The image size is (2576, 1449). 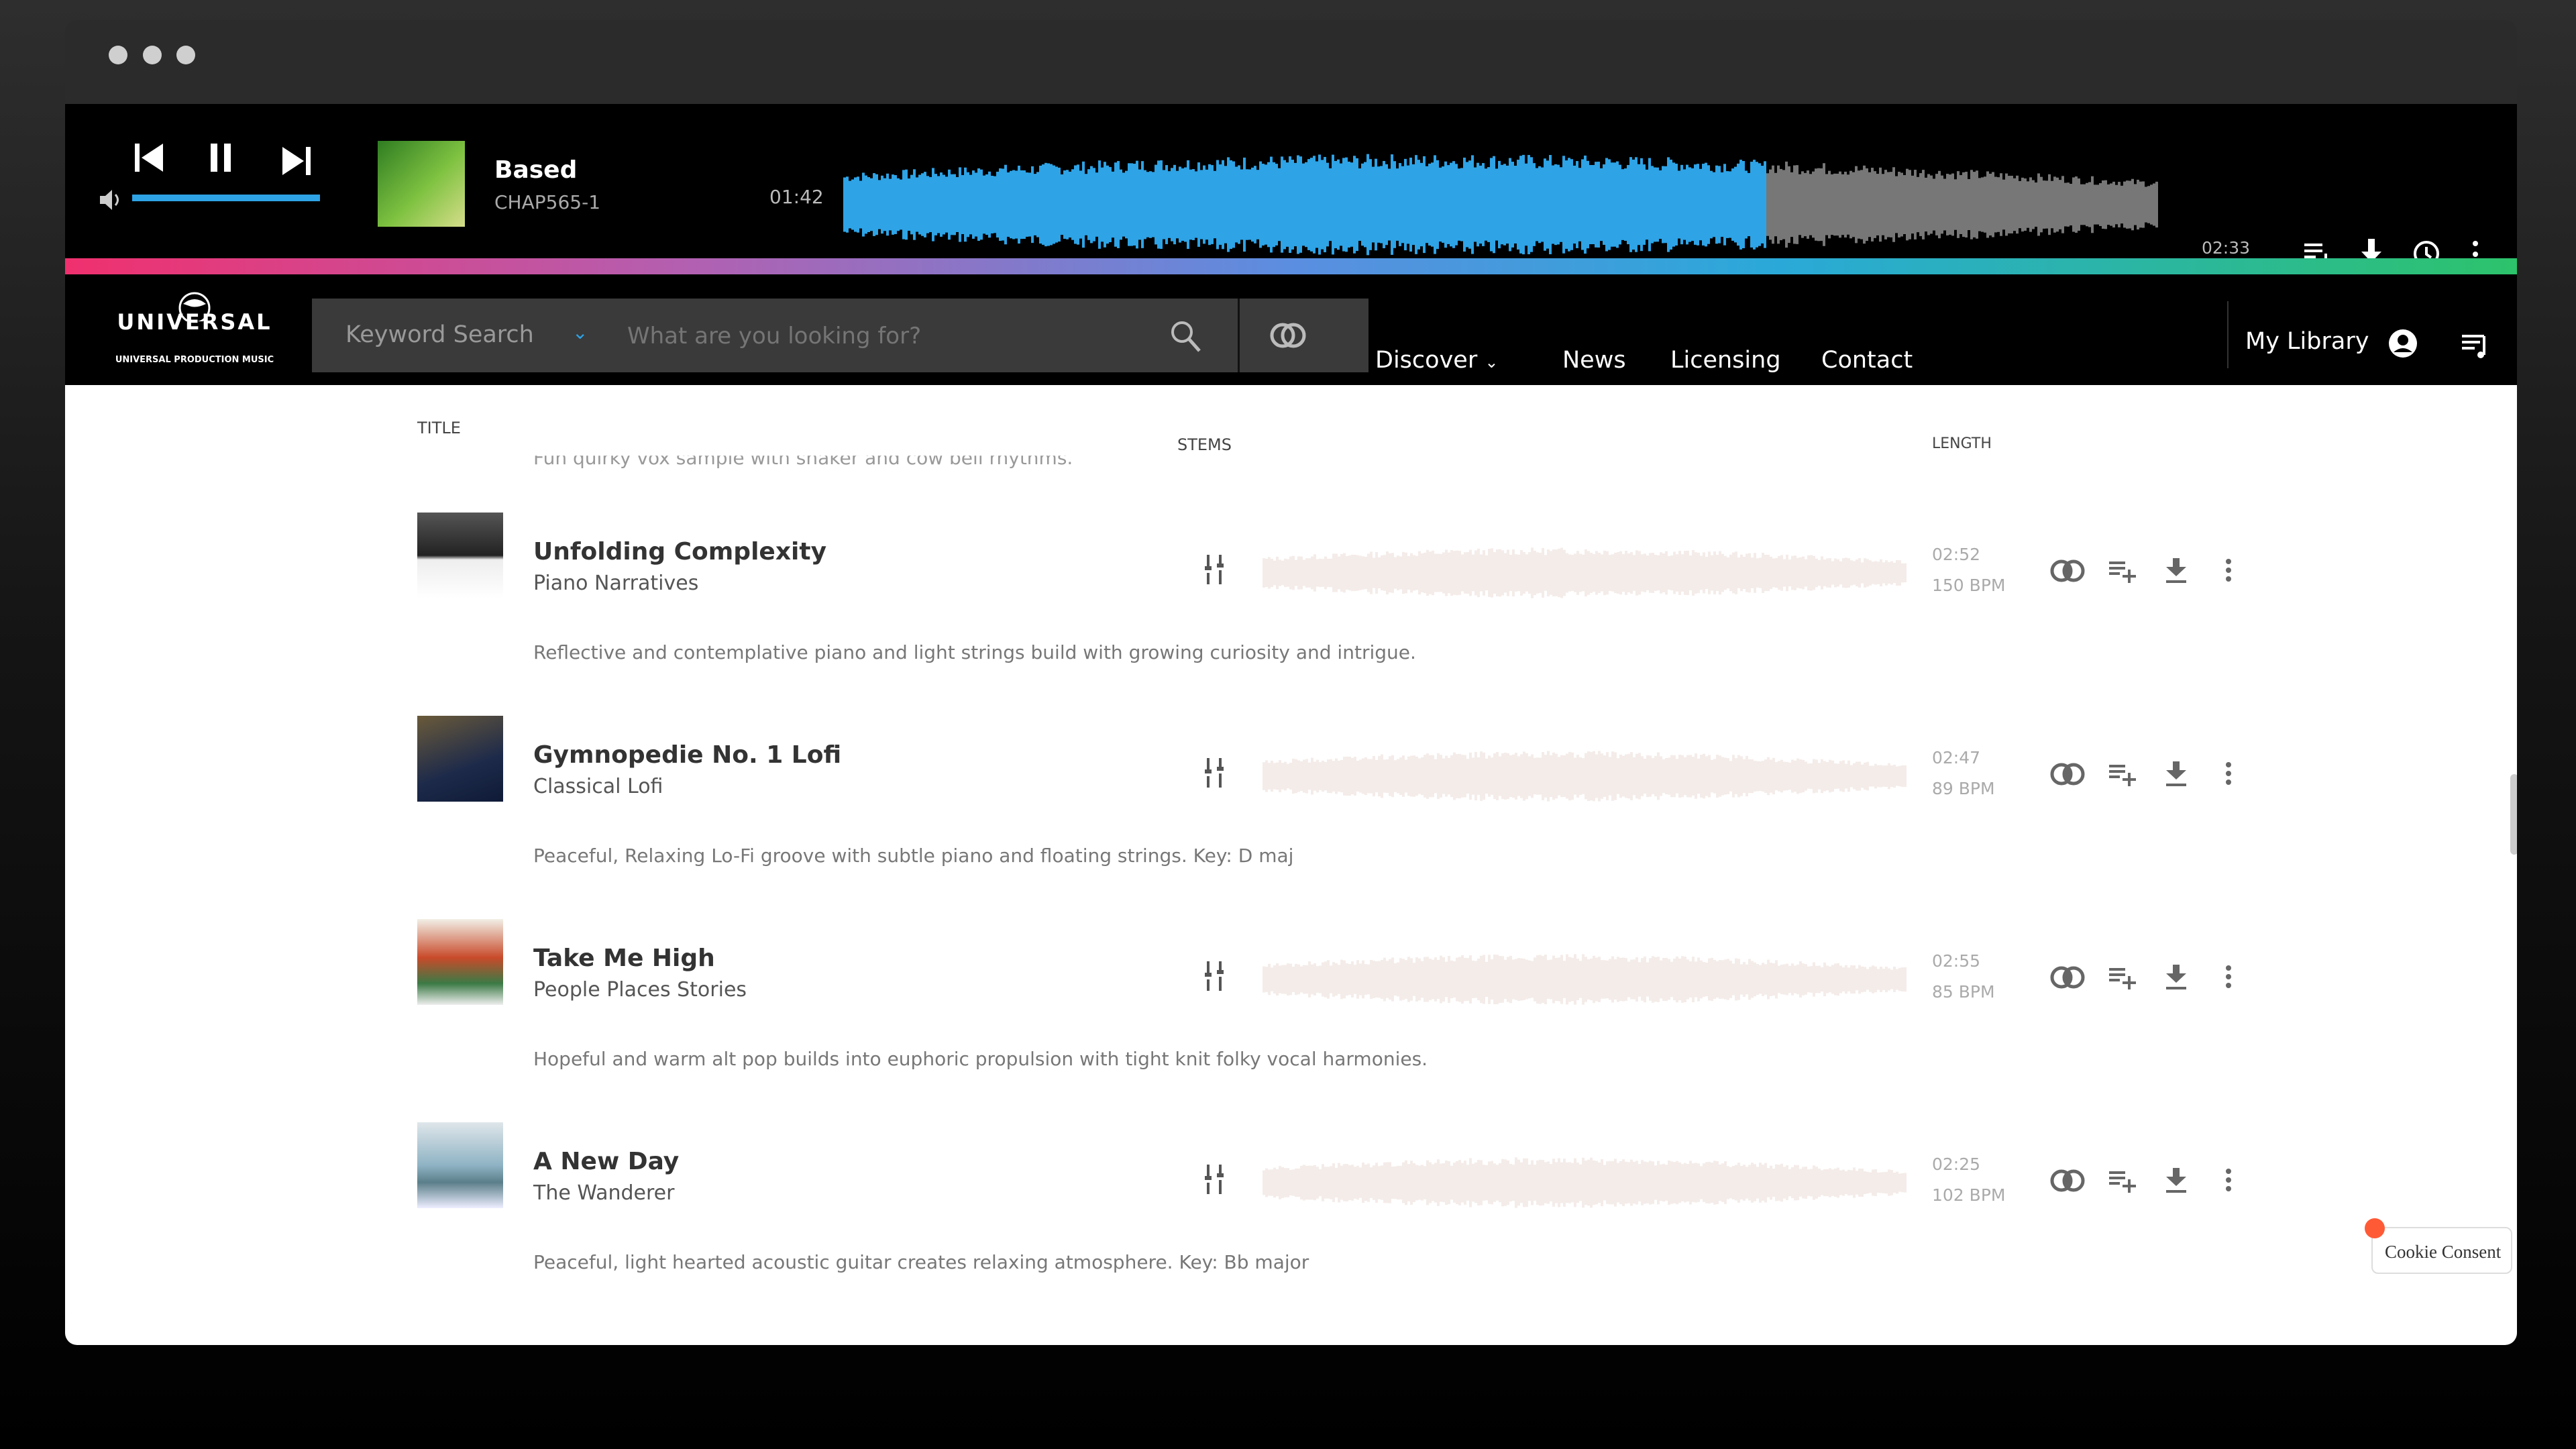 What do you see at coordinates (194, 326) in the screenshot?
I see `universal-logo: UNIVERSAL UNIVERSAL PRODUCTION MUSIC` at bounding box center [194, 326].